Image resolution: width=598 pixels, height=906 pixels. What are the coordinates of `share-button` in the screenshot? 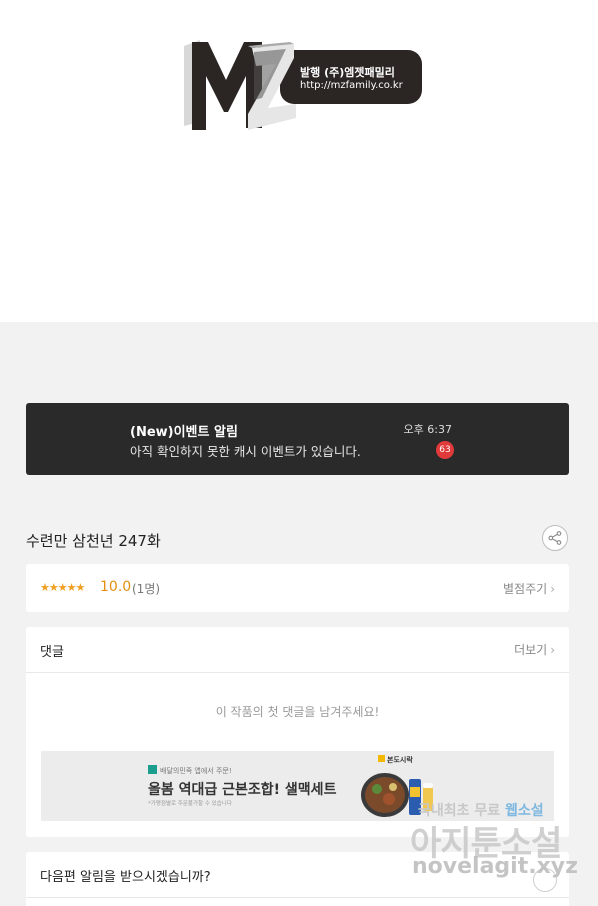 It's located at (555, 538).